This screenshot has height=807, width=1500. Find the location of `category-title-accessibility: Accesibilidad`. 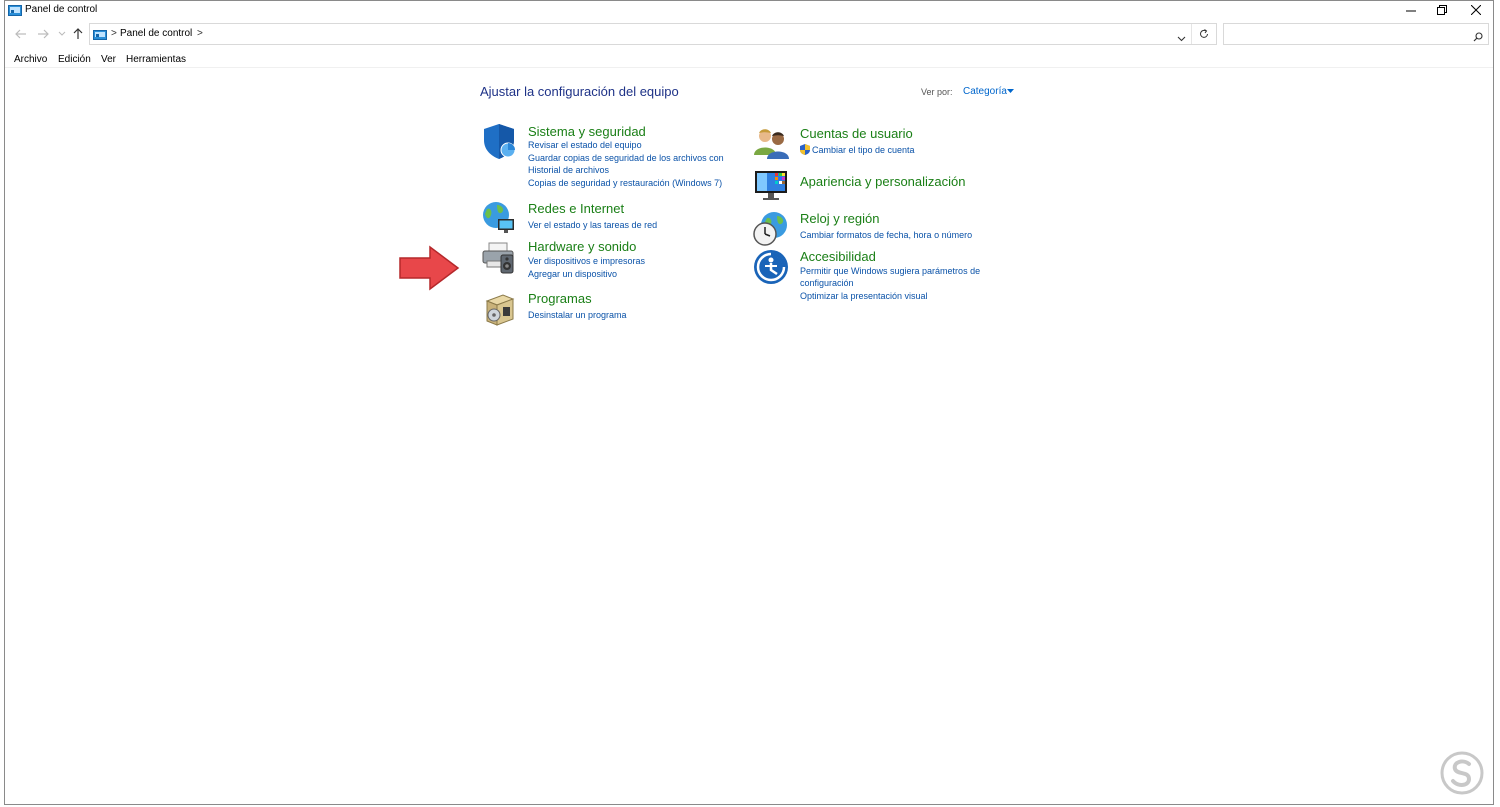

category-title-accessibility: Accesibilidad is located at coordinates (838, 256).